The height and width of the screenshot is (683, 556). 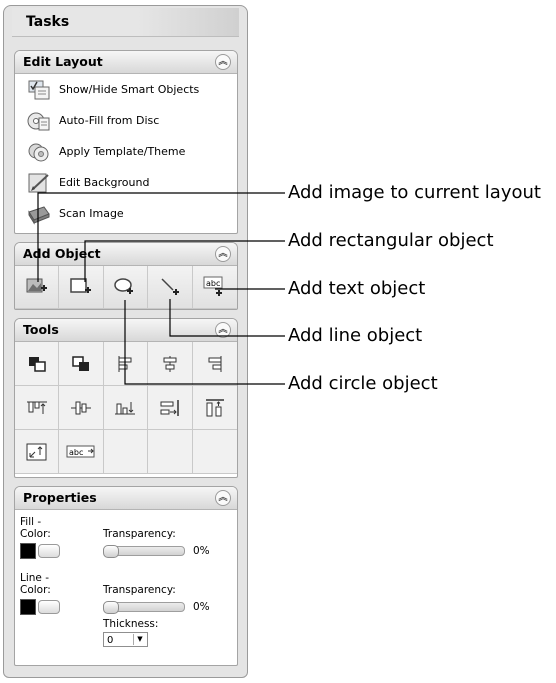 What do you see at coordinates (363, 383) in the screenshot?
I see `callout-add-circle: Add circle object` at bounding box center [363, 383].